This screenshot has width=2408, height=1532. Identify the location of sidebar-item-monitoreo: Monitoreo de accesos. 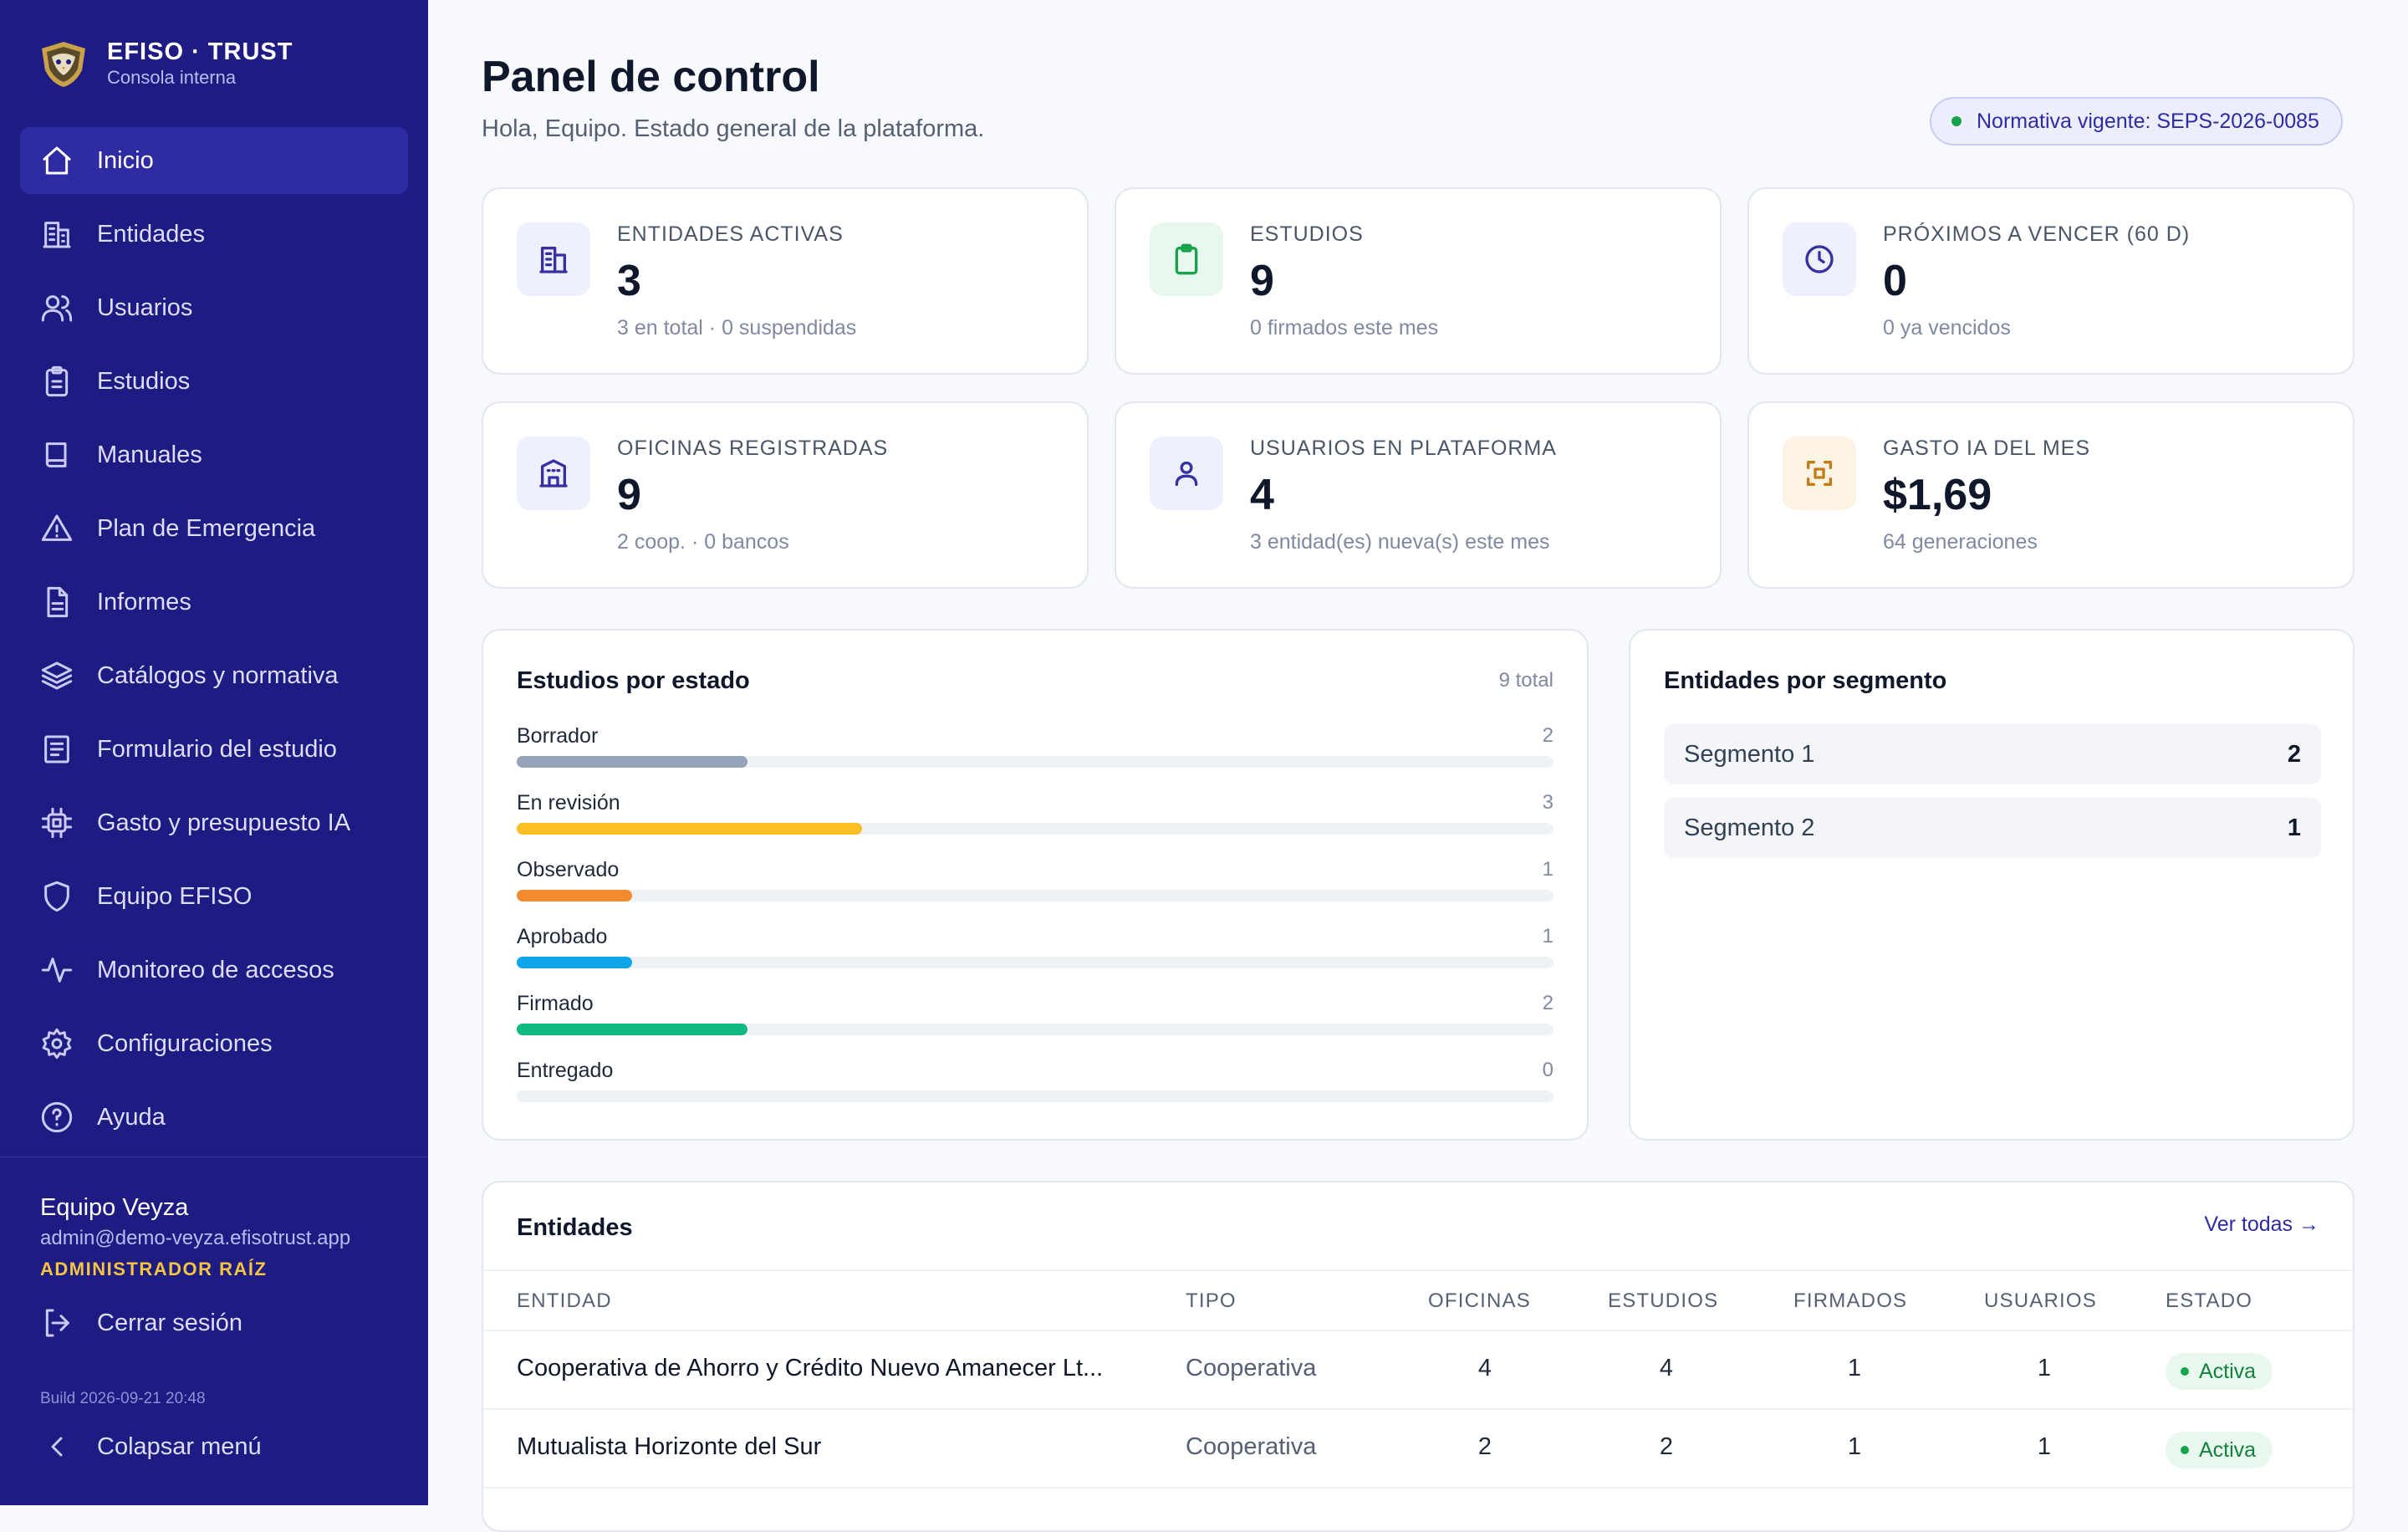
(214, 970).